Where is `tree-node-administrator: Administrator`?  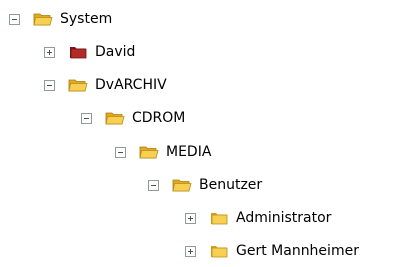
tree-node-administrator: Administrator is located at coordinates (258, 218).